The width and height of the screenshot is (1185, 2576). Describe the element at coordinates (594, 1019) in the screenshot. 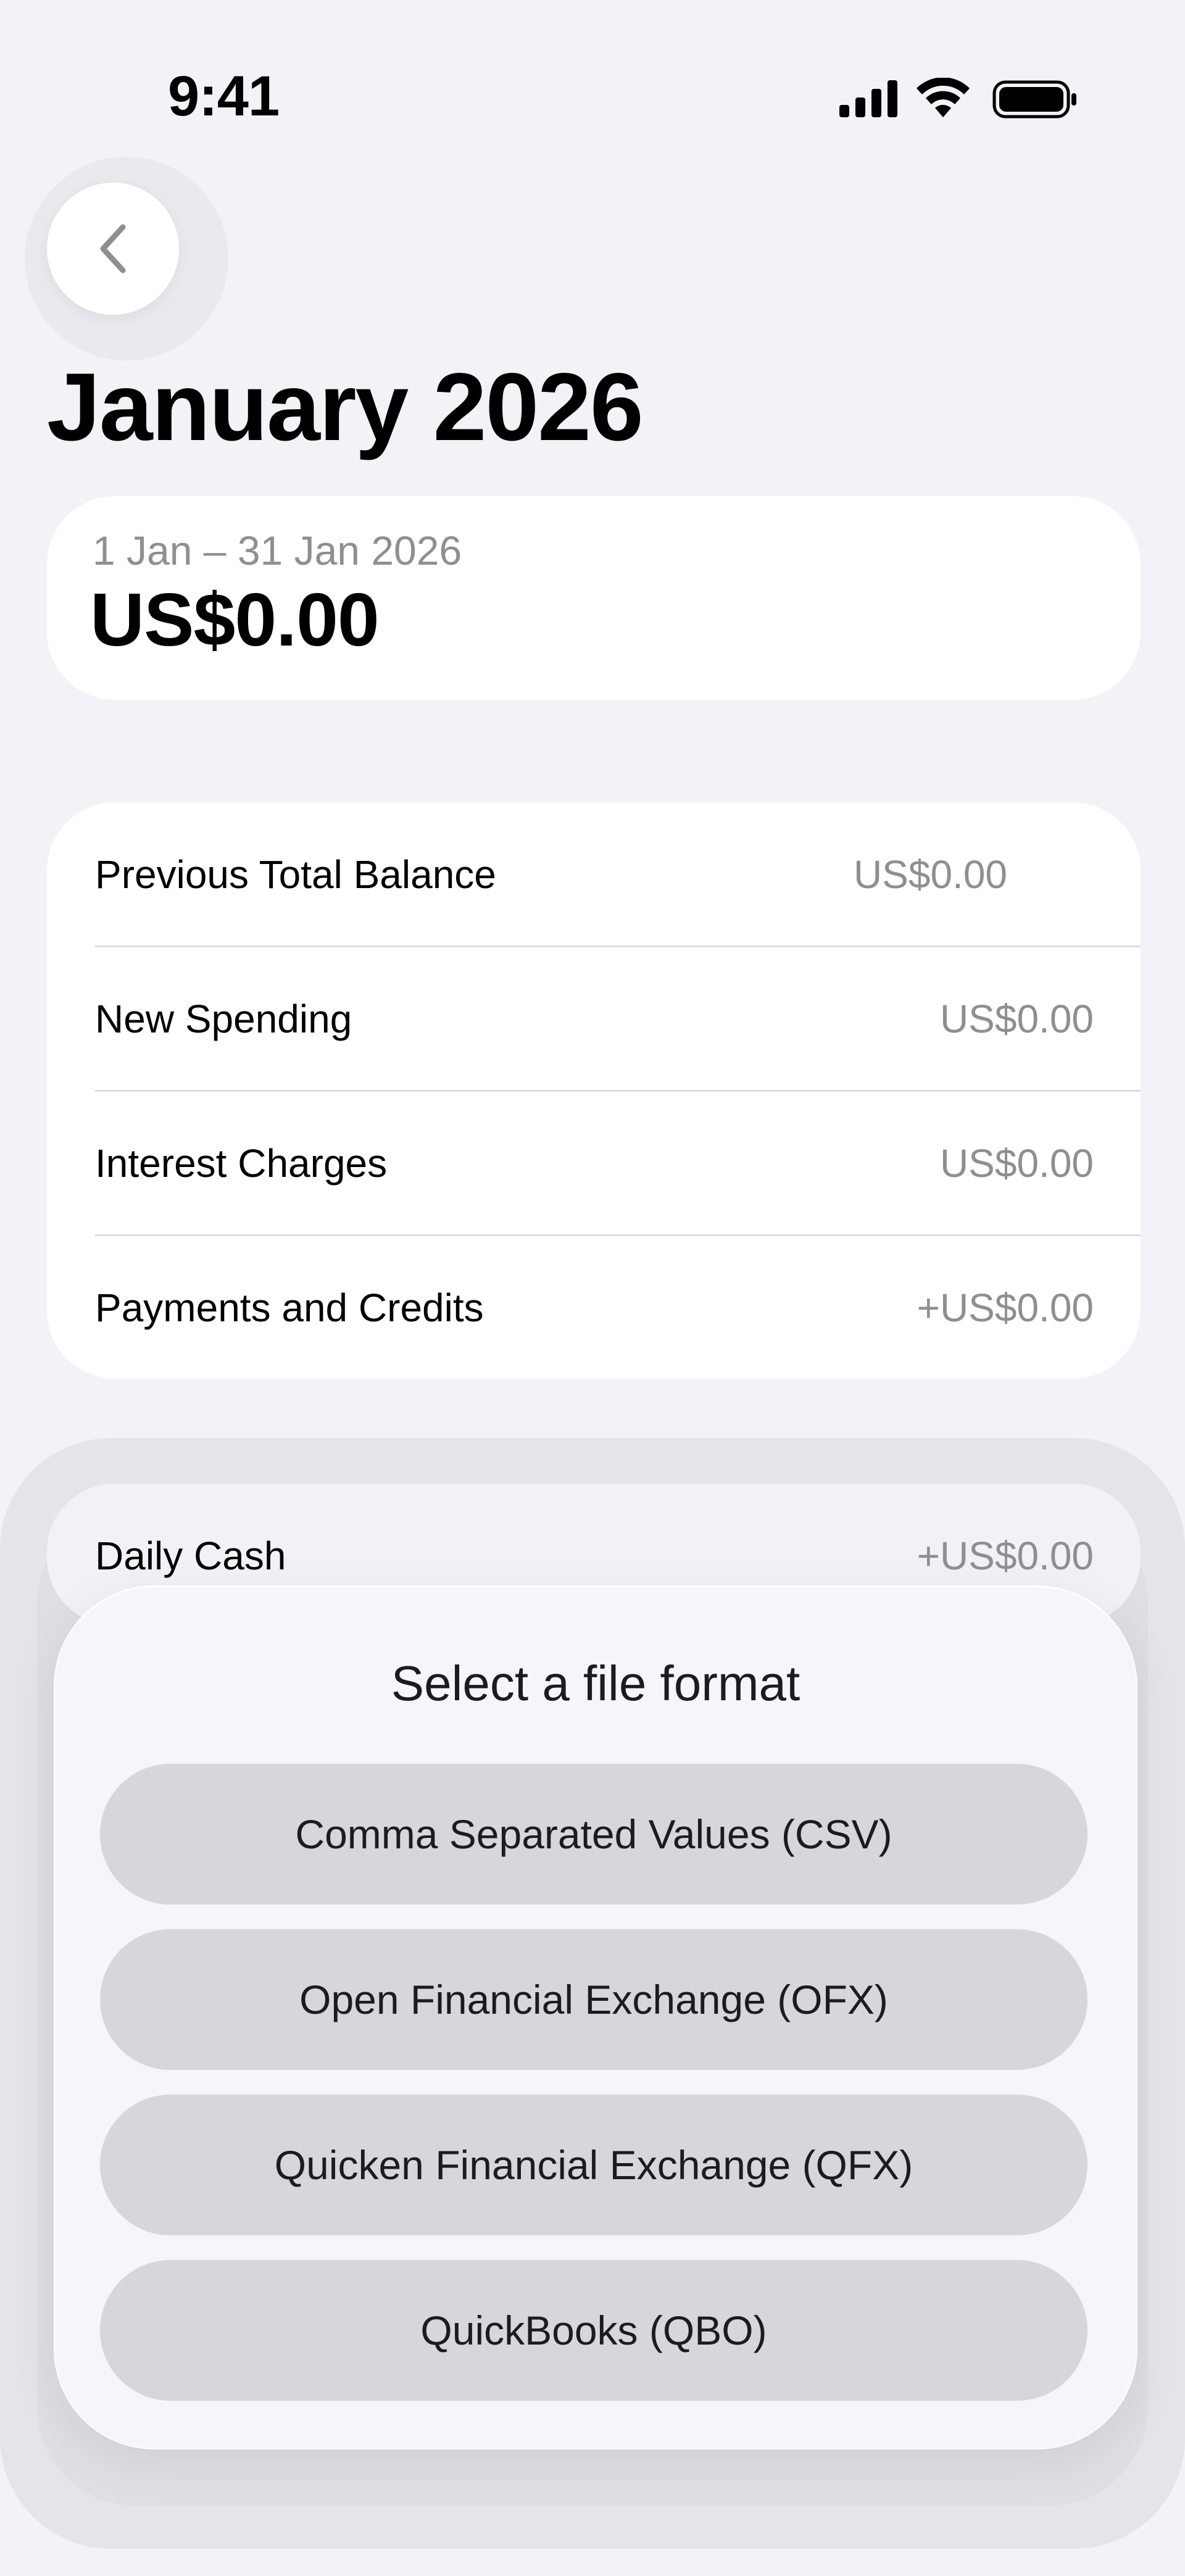

I see `detail-row-new-spending: New Spending US$0.00` at that location.